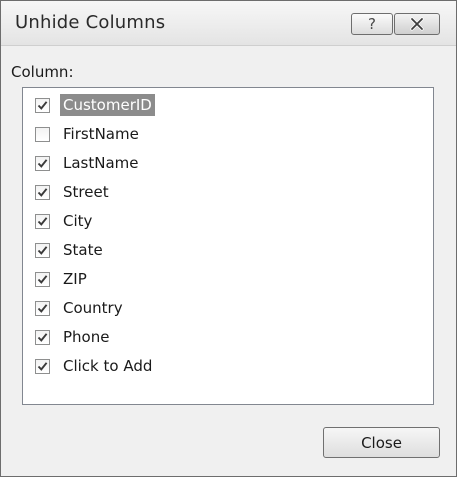  What do you see at coordinates (381, 442) in the screenshot?
I see `close-button: Close` at bounding box center [381, 442].